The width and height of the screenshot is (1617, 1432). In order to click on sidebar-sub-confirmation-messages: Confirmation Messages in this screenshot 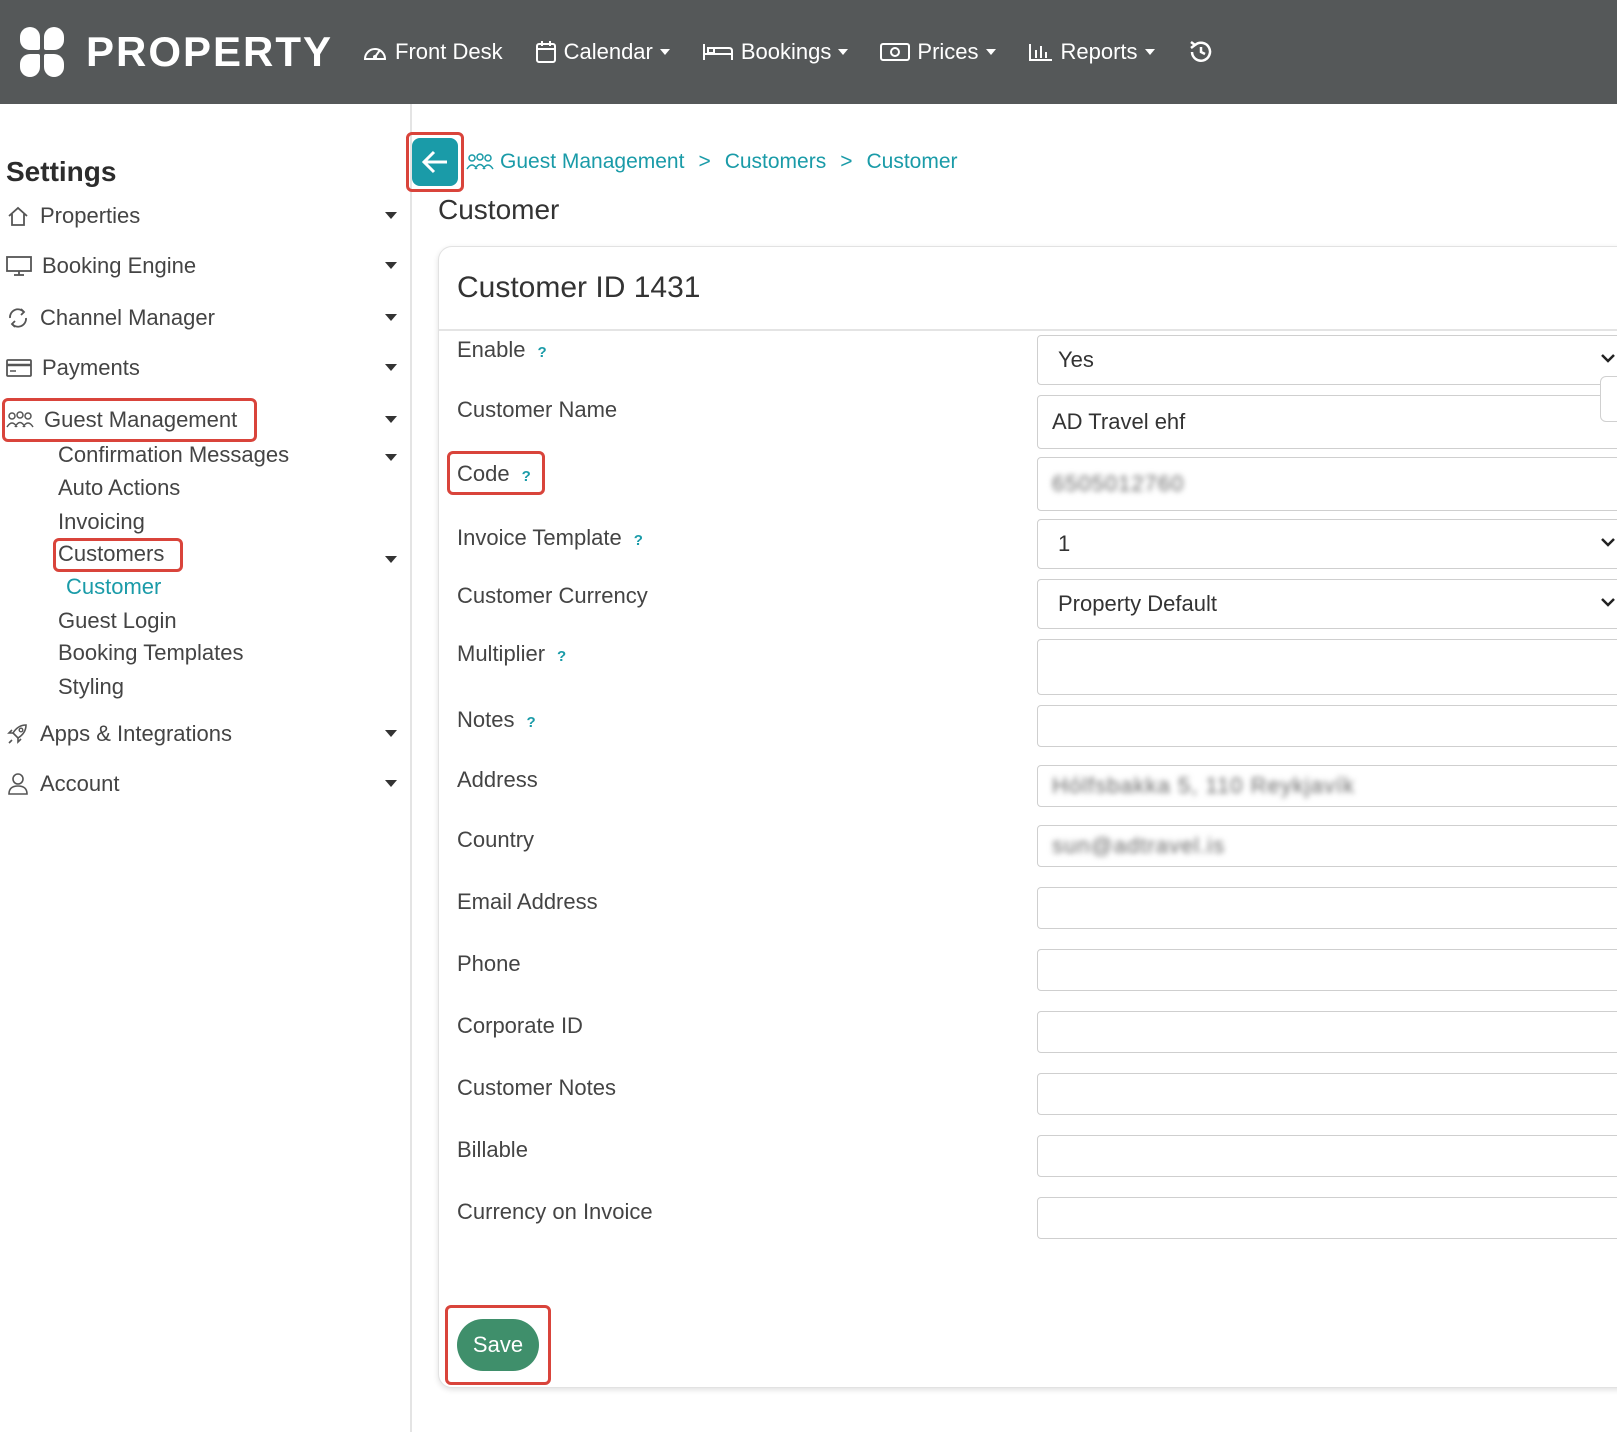, I will do `click(173, 455)`.